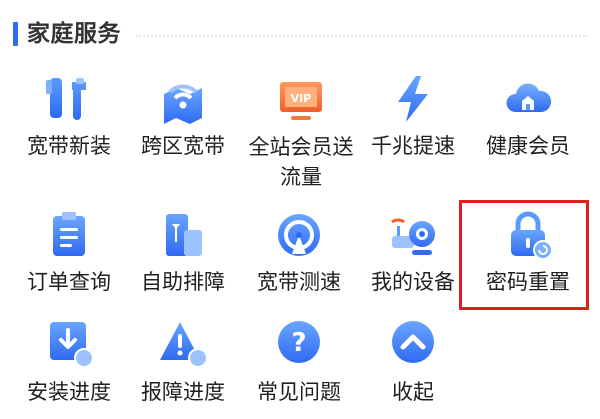 This screenshot has width=600, height=419. What do you see at coordinates (69, 282) in the screenshot?
I see `service-label: 订单查询` at bounding box center [69, 282].